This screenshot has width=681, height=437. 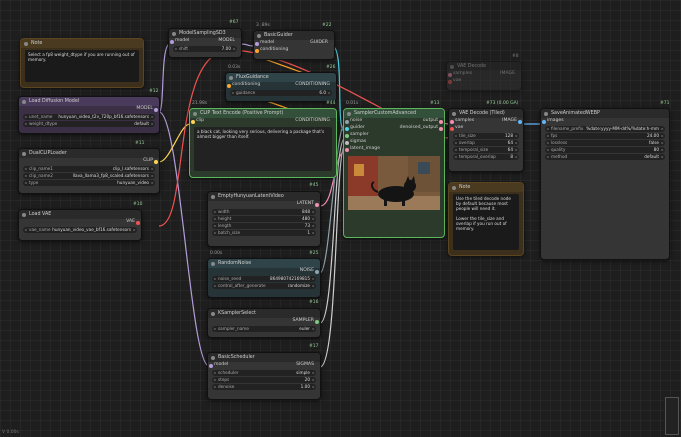 What do you see at coordinates (486, 136) in the screenshot?
I see `tile-size-widget: tile_size128` at bounding box center [486, 136].